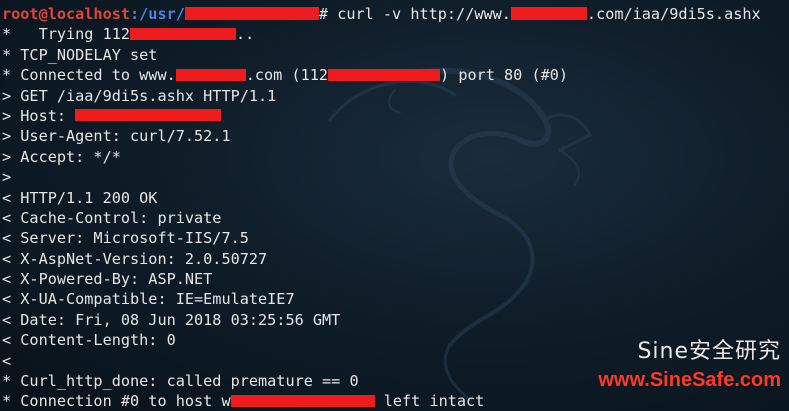  I want to click on line-text: < Content-Length: 0, so click(89, 340).